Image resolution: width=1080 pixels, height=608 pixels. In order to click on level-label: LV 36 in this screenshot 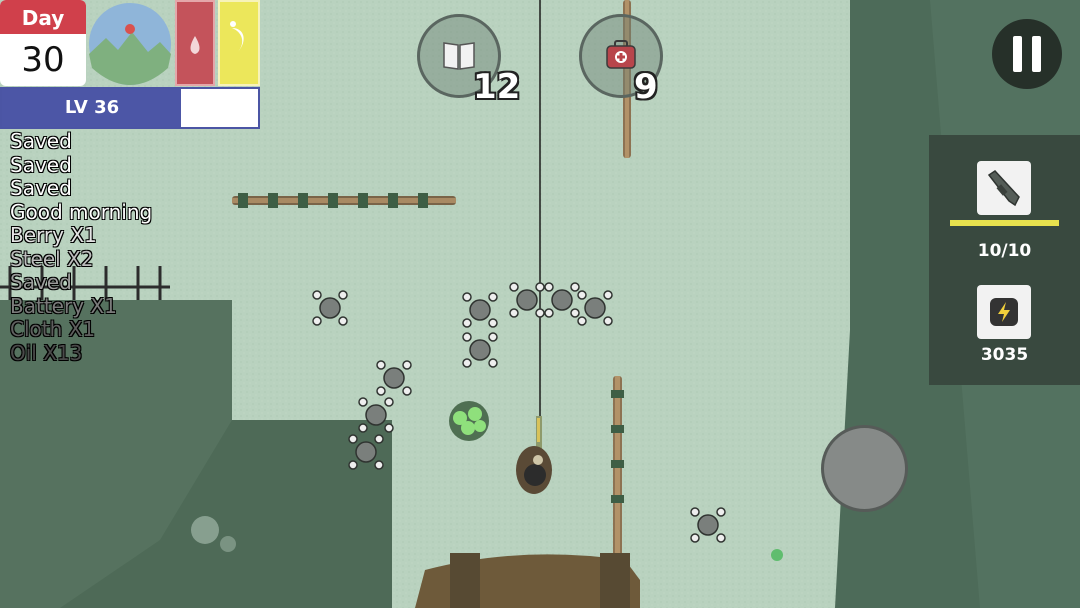, I will do `click(92, 107)`.